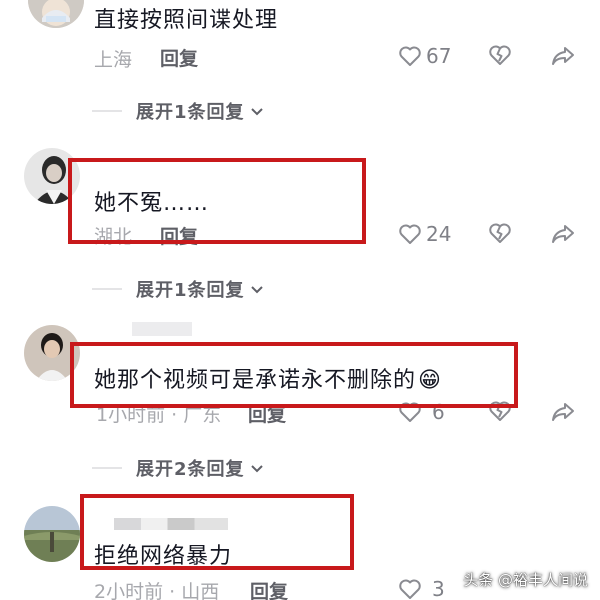  What do you see at coordinates (438, 588) in the screenshot?
I see `like-count: 3` at bounding box center [438, 588].